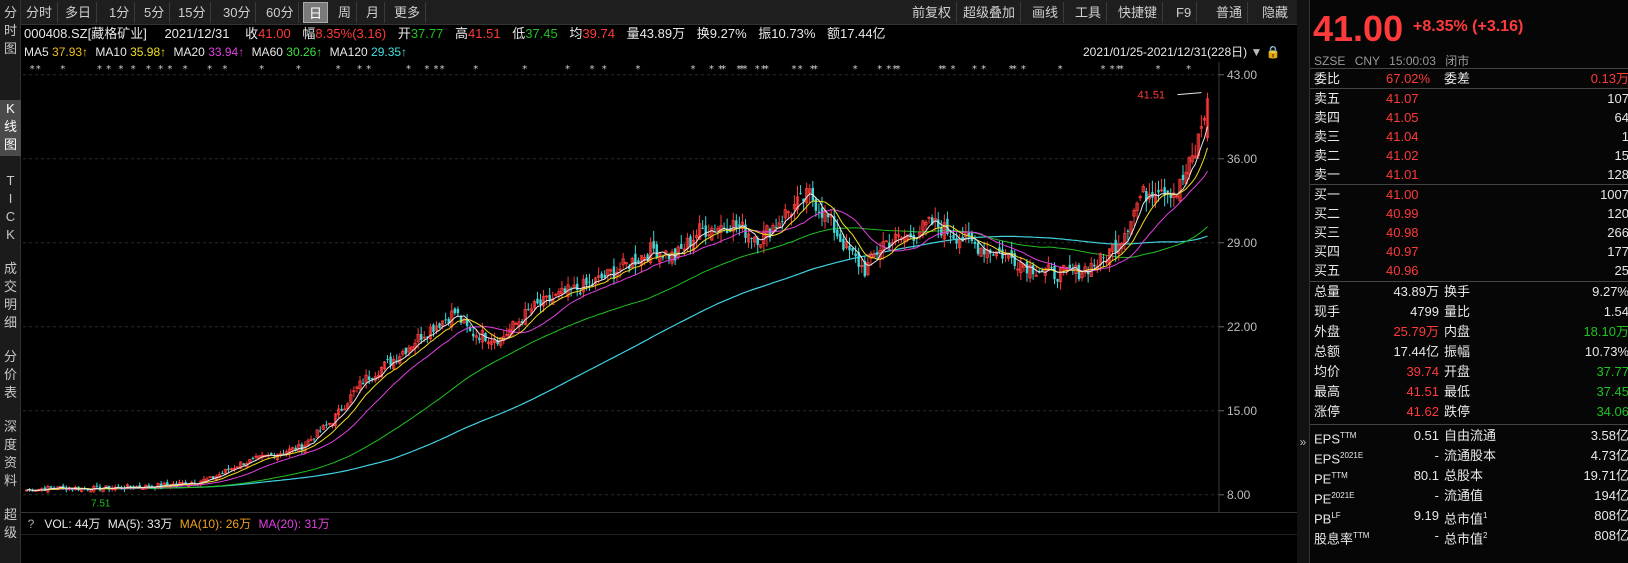 The width and height of the screenshot is (1628, 563). Describe the element at coordinates (1471, 311) in the screenshot. I see `stat-row: 现手 4799 量比 1.54` at that location.